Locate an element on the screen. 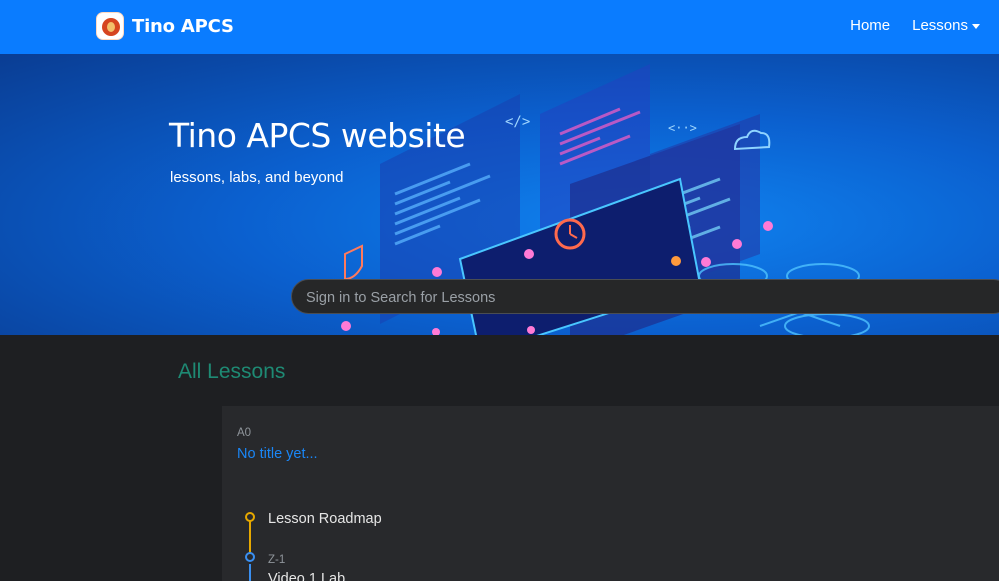  timeline-item-lab: Video 1 Lab is located at coordinates (306, 576).